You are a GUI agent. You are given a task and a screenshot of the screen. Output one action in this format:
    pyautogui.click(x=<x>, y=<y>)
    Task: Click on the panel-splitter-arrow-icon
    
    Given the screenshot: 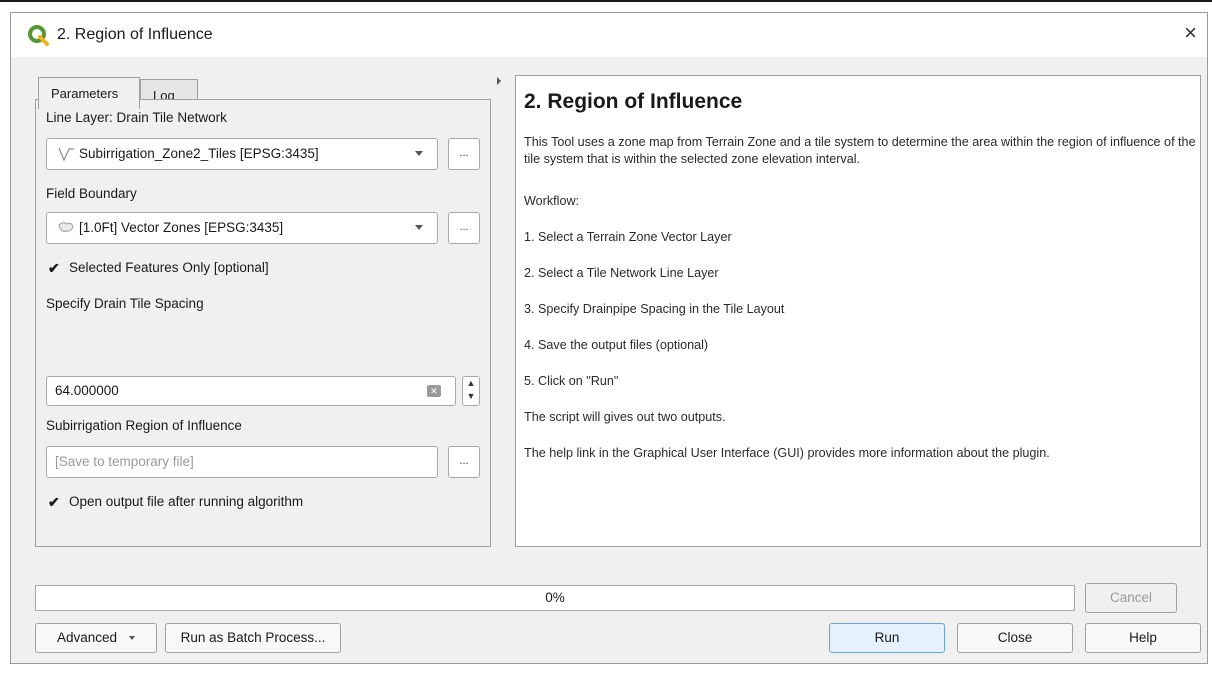 What is the action you would take?
    pyautogui.click(x=499, y=81)
    